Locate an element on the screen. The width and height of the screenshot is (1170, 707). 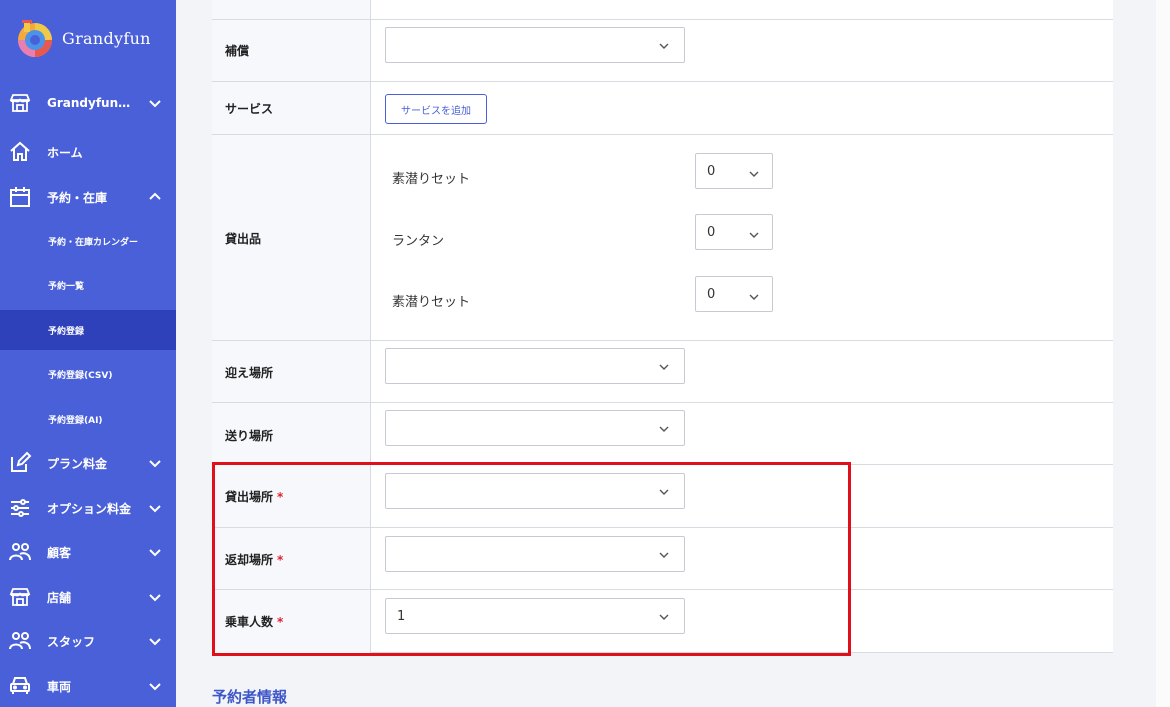
form-label-cell: 返却場所 * is located at coordinates (291, 558).